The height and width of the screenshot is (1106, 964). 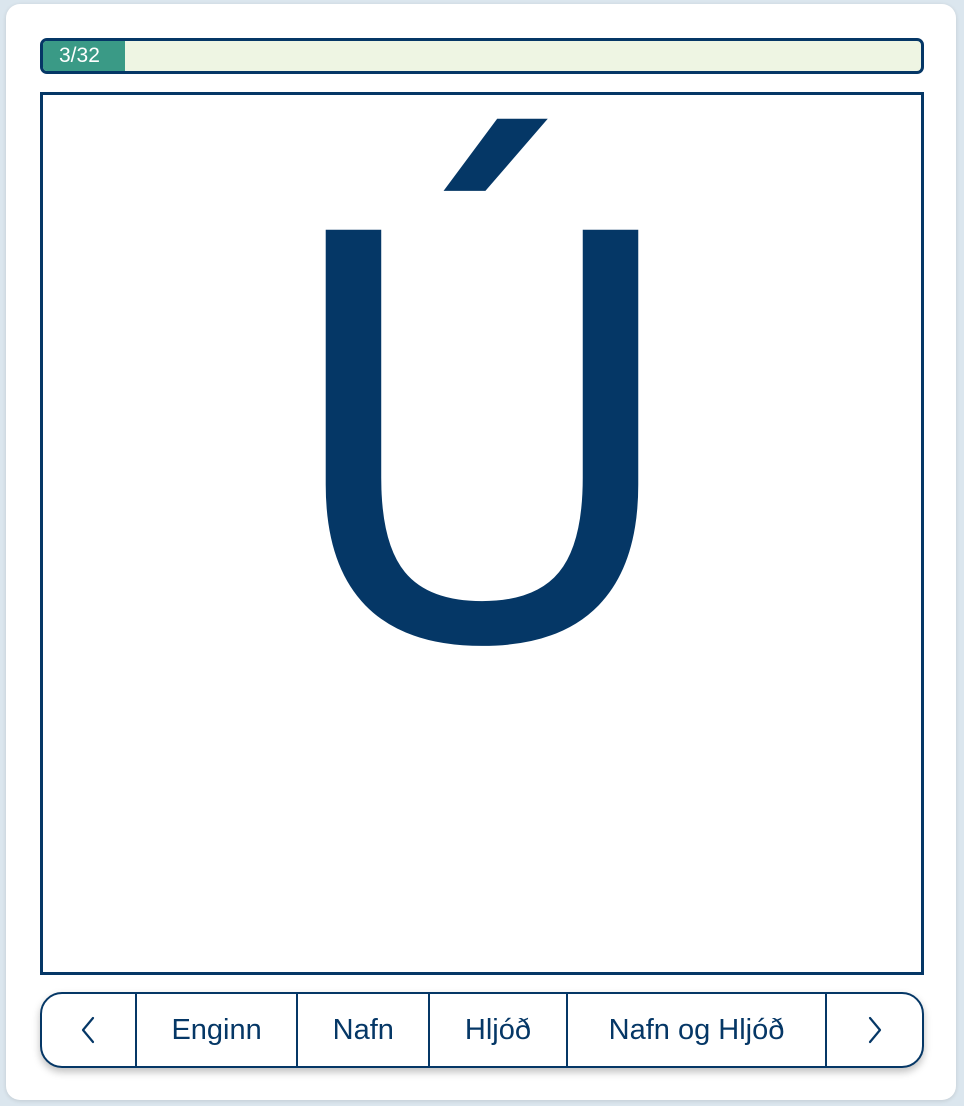 I want to click on previous-button, so click(x=89, y=1030).